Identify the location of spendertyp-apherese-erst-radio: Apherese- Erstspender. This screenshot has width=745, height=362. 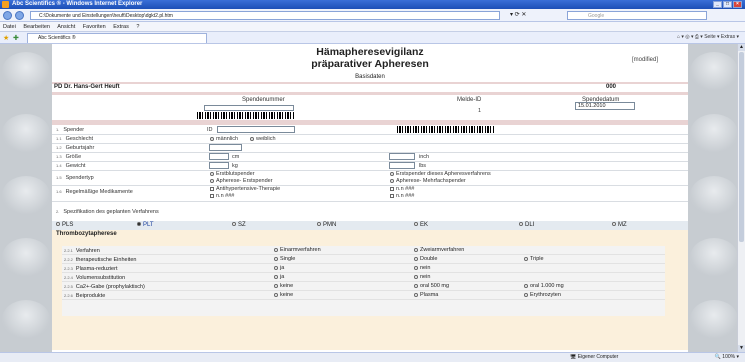
(241, 181).